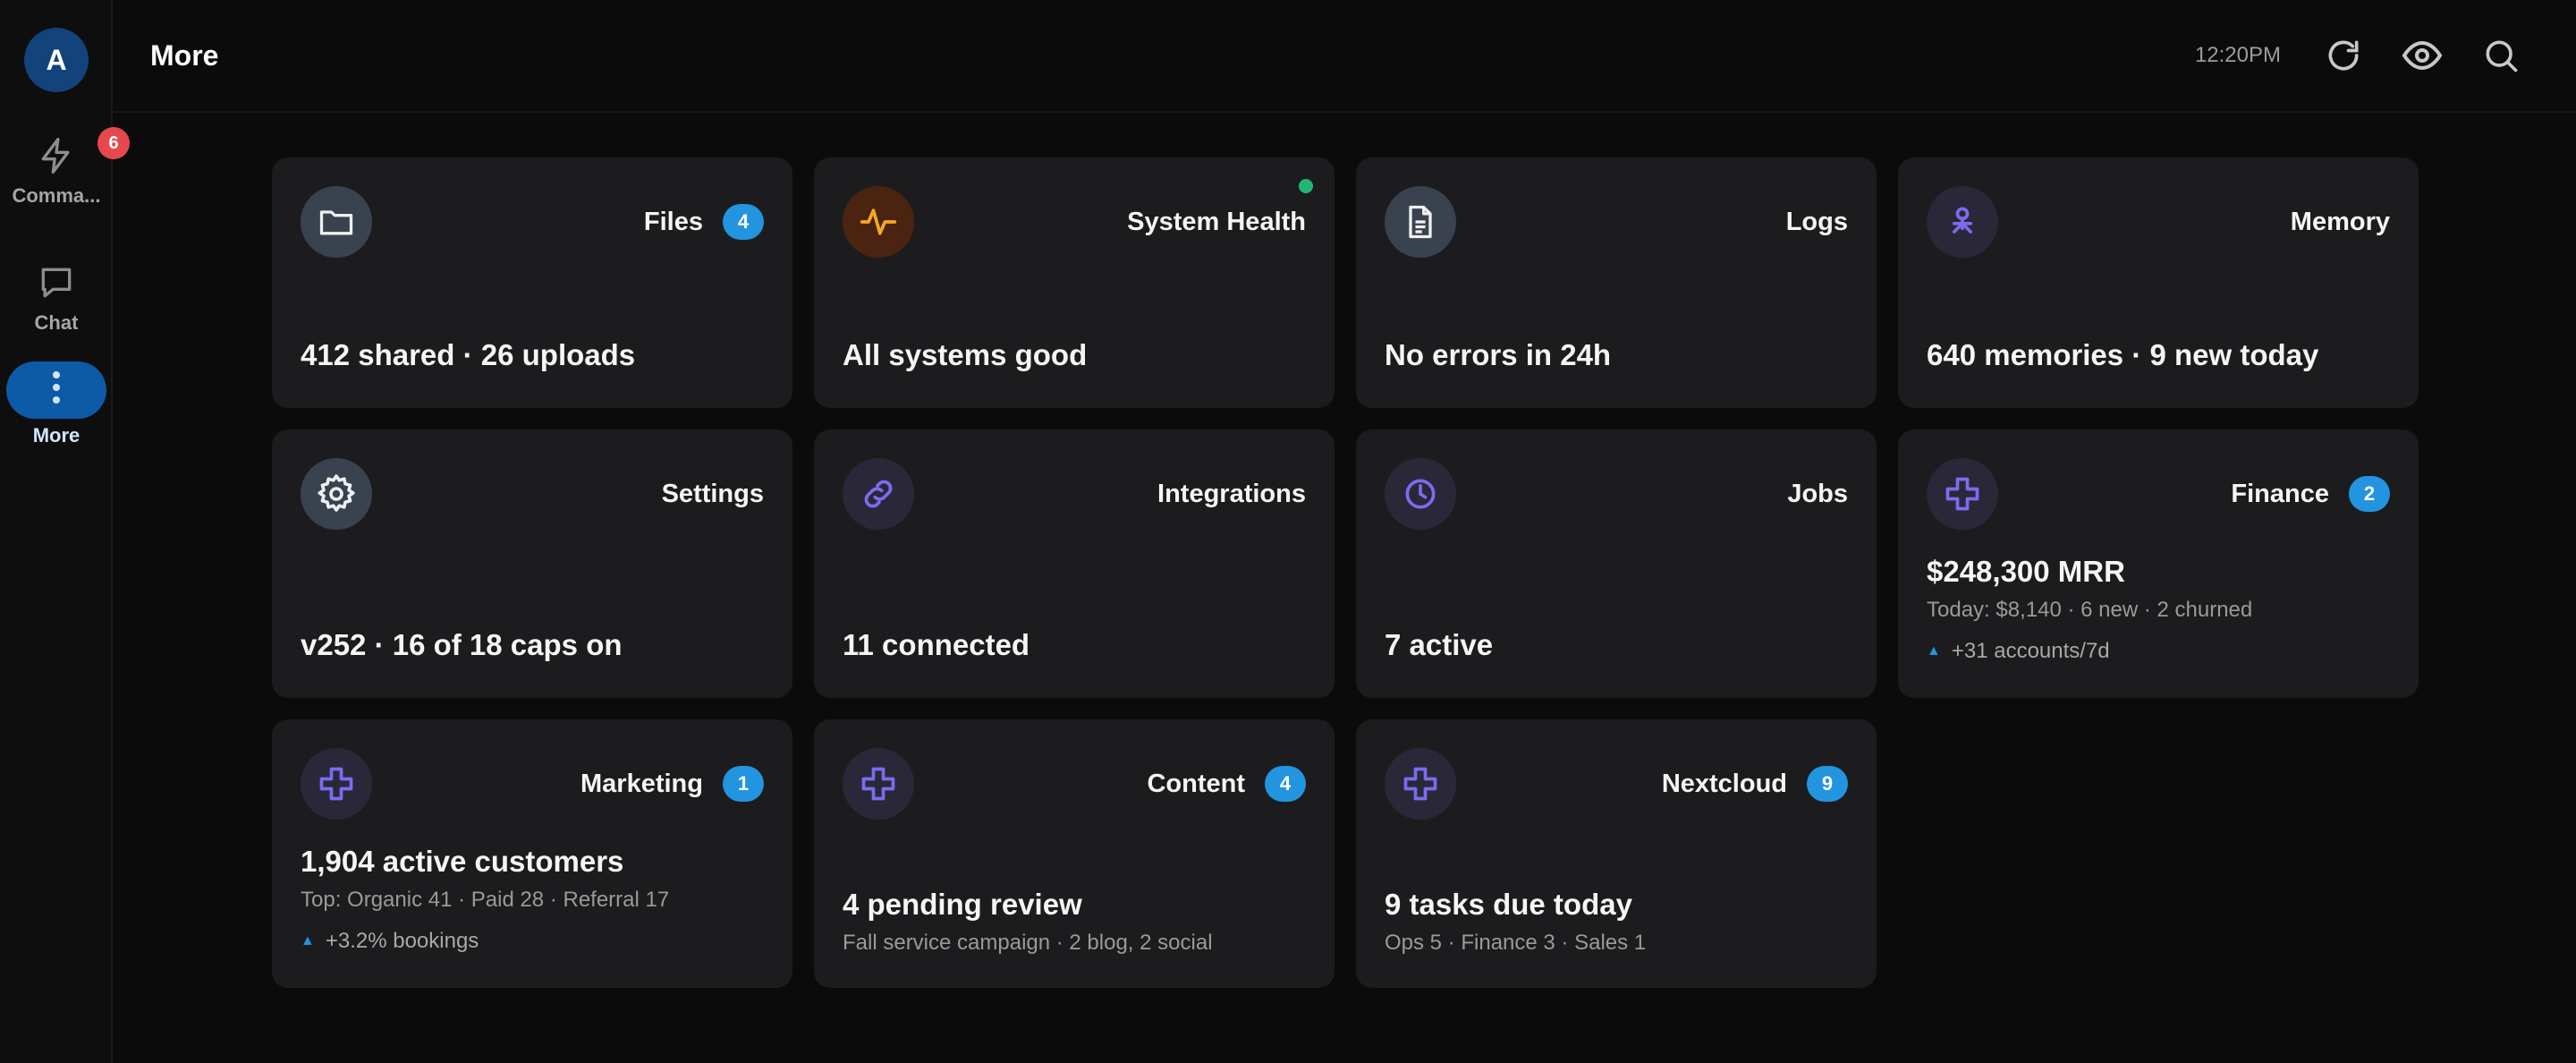  What do you see at coordinates (2369, 494) in the screenshot?
I see `count-badge: 2` at bounding box center [2369, 494].